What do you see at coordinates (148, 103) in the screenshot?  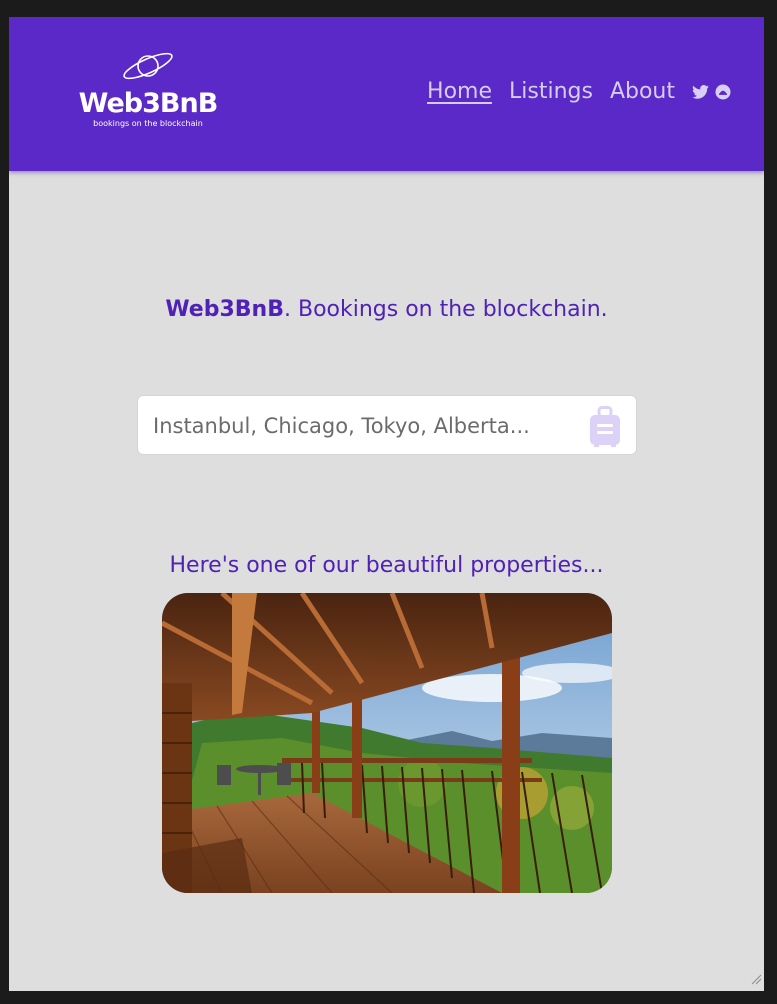 I see `logo-name: Web3BnB` at bounding box center [148, 103].